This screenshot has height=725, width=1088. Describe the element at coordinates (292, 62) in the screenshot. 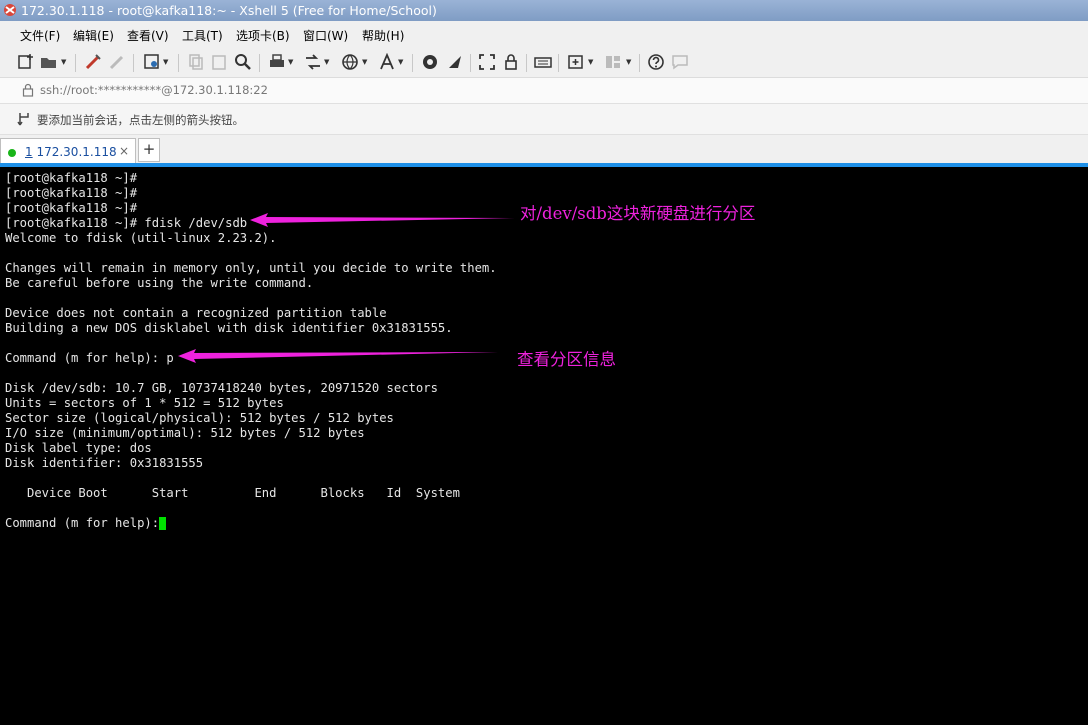

I see `print-dropdown-icon: ▼` at that location.